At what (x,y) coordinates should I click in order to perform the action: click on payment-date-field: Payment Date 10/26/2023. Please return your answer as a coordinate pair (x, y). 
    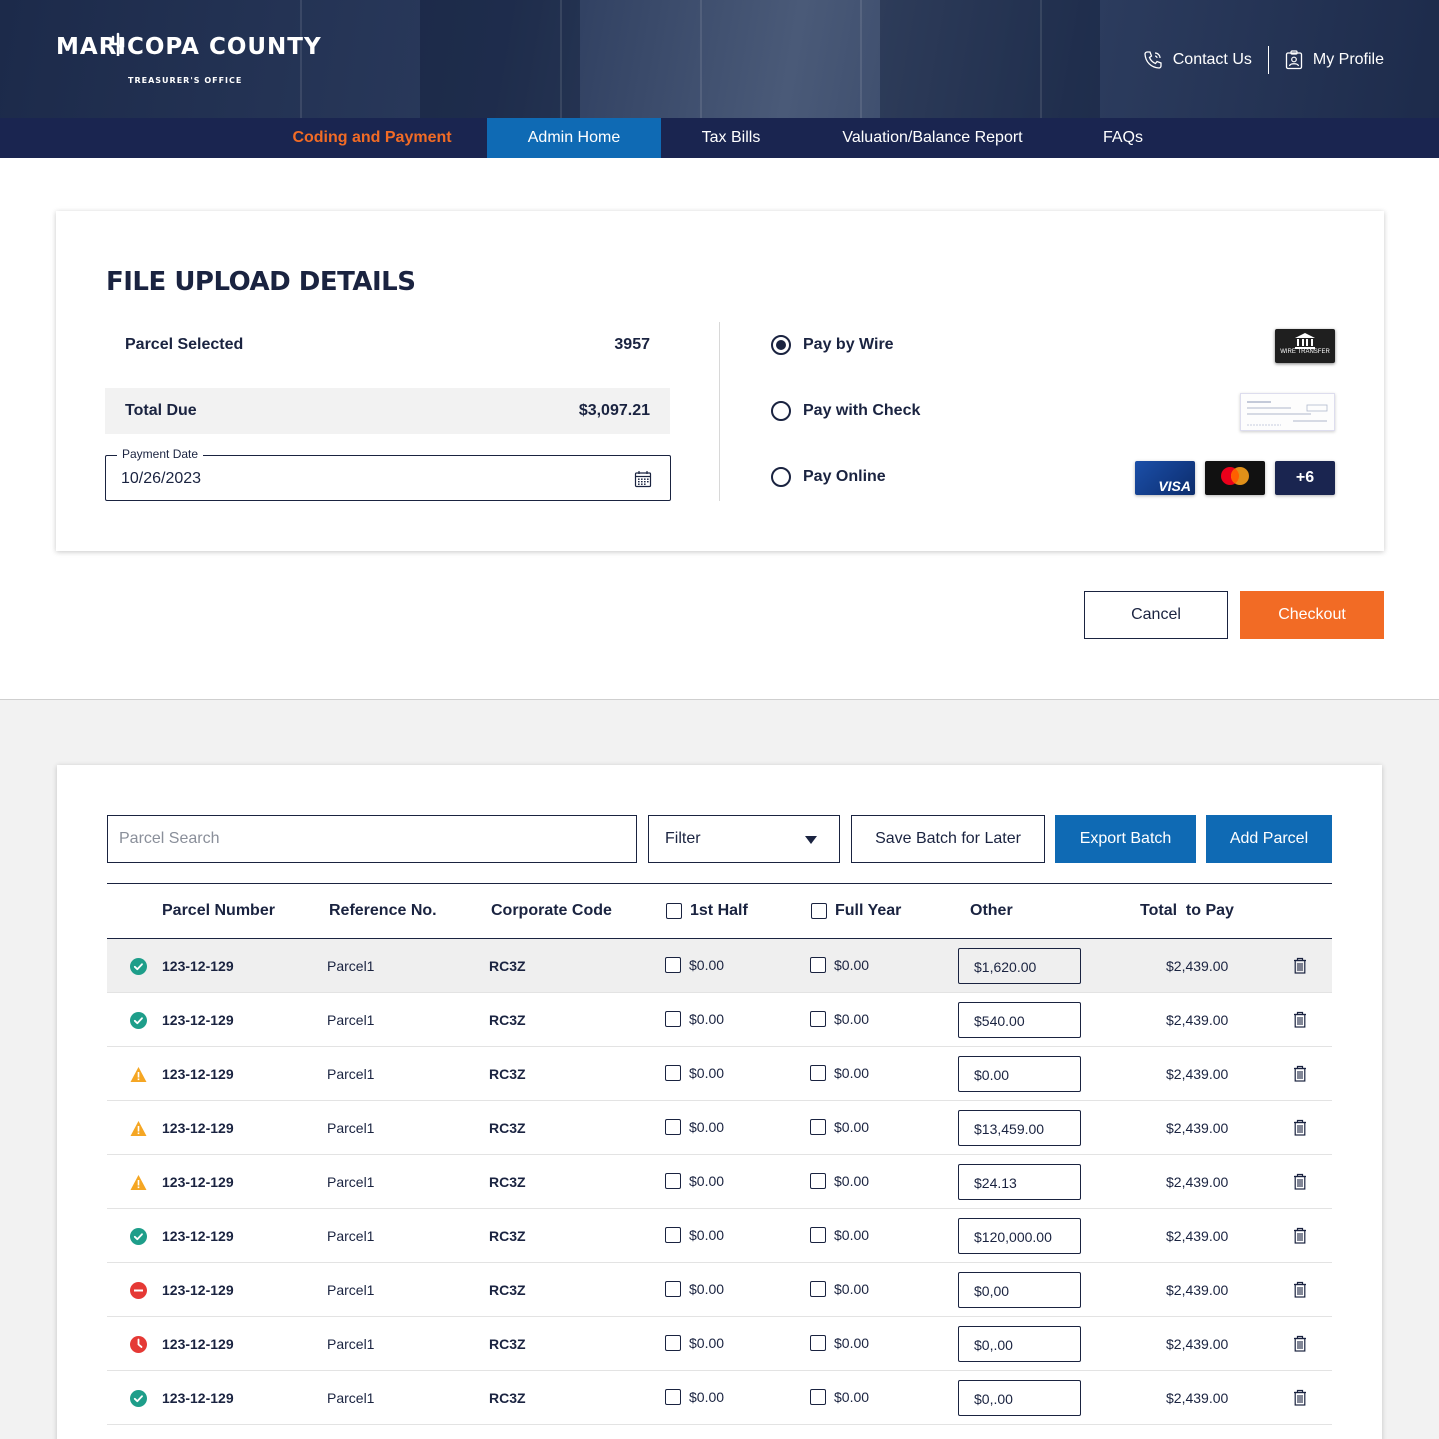
    Looking at the image, I should click on (388, 474).